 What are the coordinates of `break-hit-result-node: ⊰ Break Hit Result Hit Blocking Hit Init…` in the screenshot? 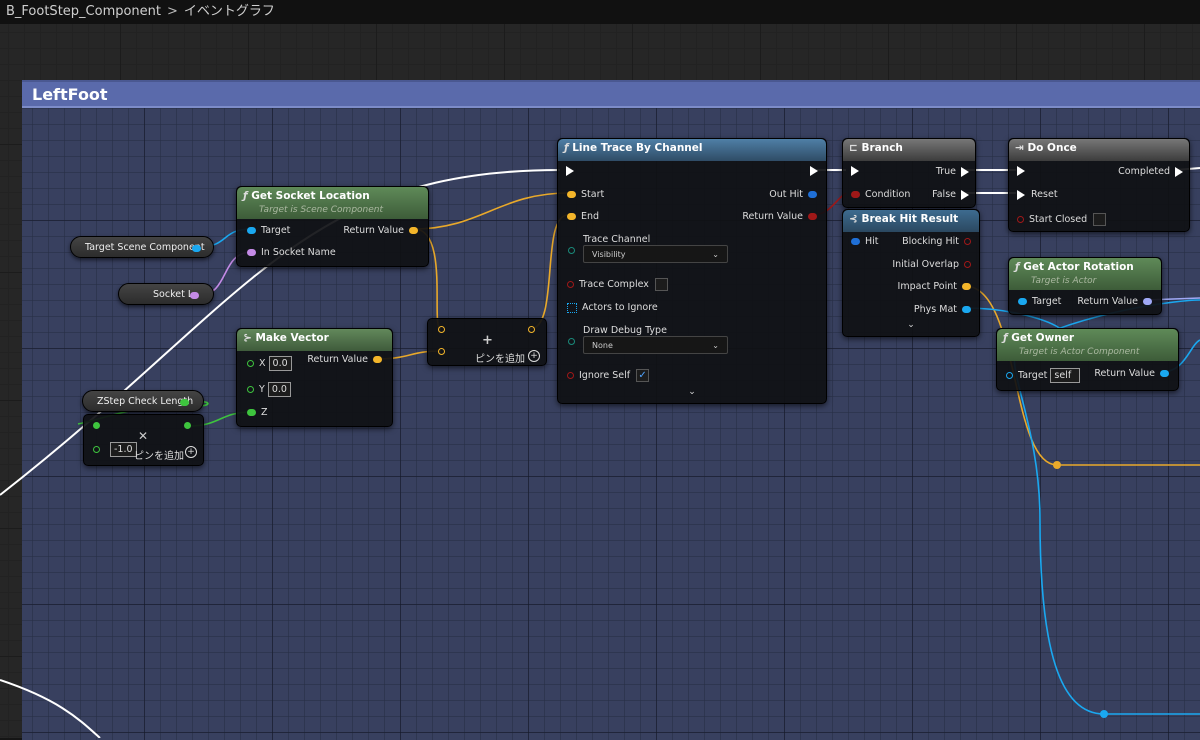 It's located at (911, 273).